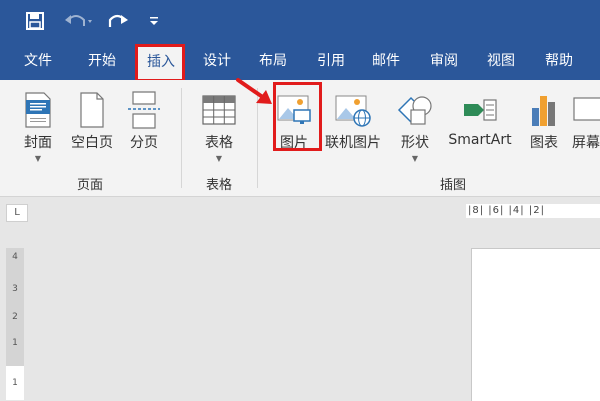 Image resolution: width=600 pixels, height=401 pixels. What do you see at coordinates (480, 127) in the screenshot?
I see `smartart-button: SmartArt` at bounding box center [480, 127].